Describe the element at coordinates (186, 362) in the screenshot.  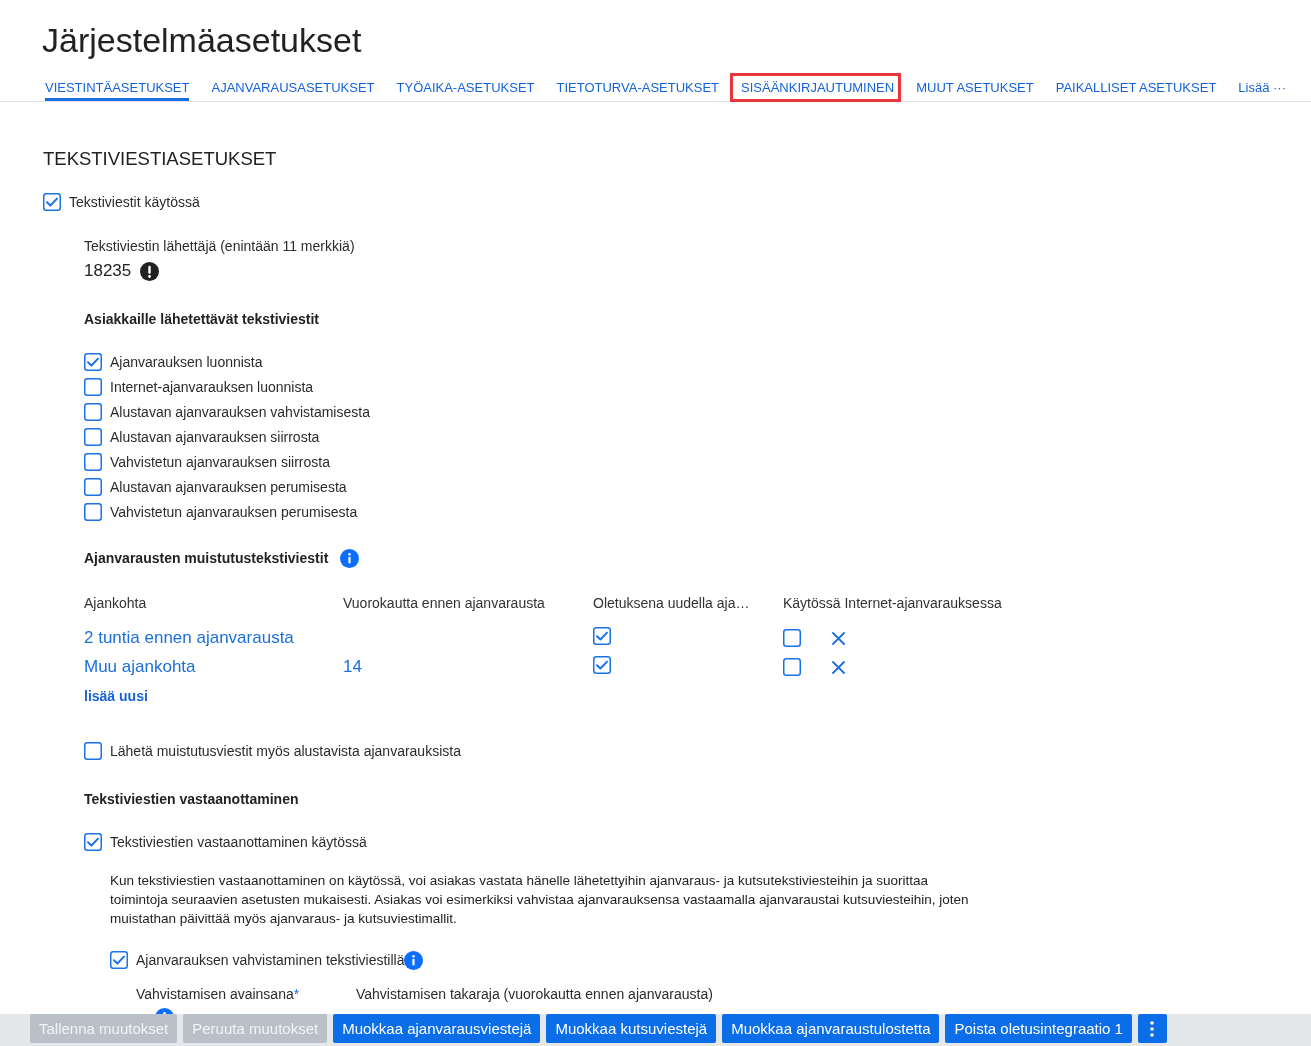
I see `checkbox-label: Ajanvarauksen luonnista` at that location.